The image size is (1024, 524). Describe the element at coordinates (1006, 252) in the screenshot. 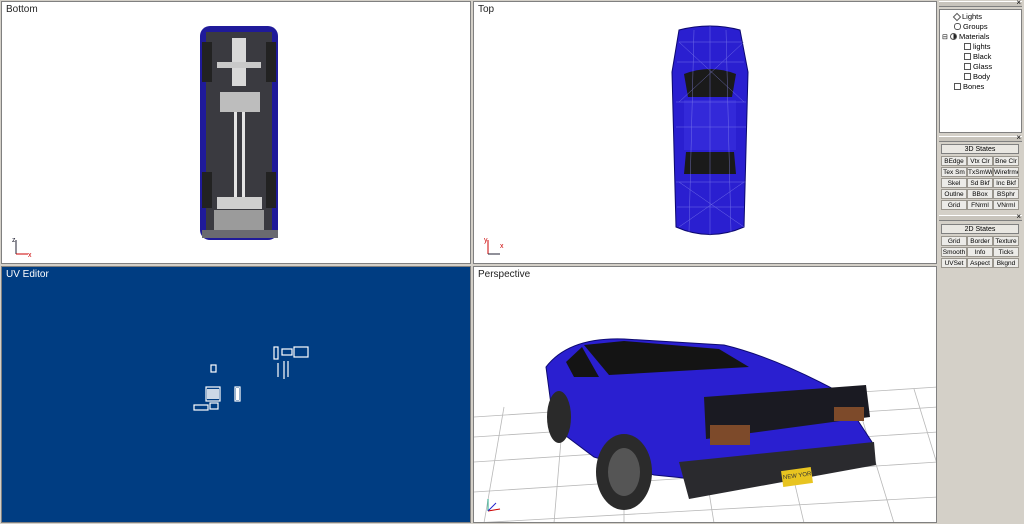

I see `states2d-button-ticks: Ticks` at that location.